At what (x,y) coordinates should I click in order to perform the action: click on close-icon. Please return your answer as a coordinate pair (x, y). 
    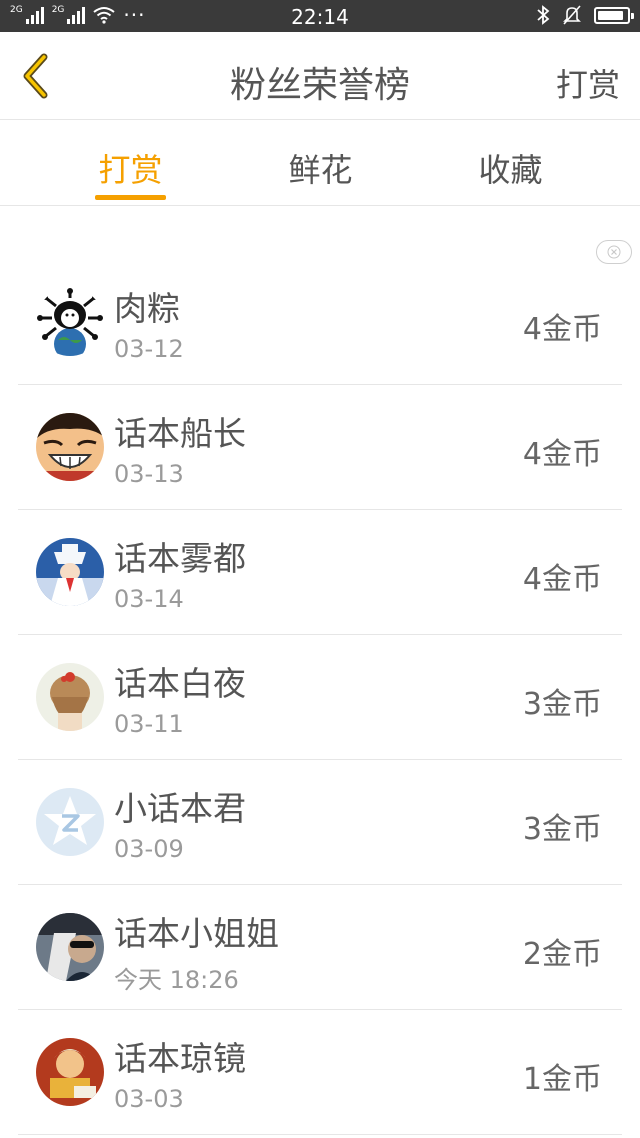
    Looking at the image, I should click on (614, 252).